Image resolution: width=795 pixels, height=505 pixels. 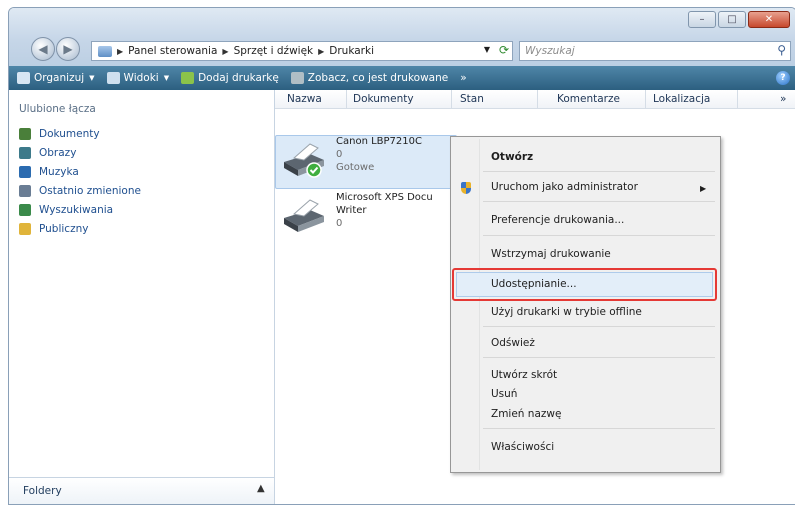 What do you see at coordinates (566, 312) in the screenshot?
I see `menu-item-use-offline: Użyj drukarki w trybie offline` at bounding box center [566, 312].